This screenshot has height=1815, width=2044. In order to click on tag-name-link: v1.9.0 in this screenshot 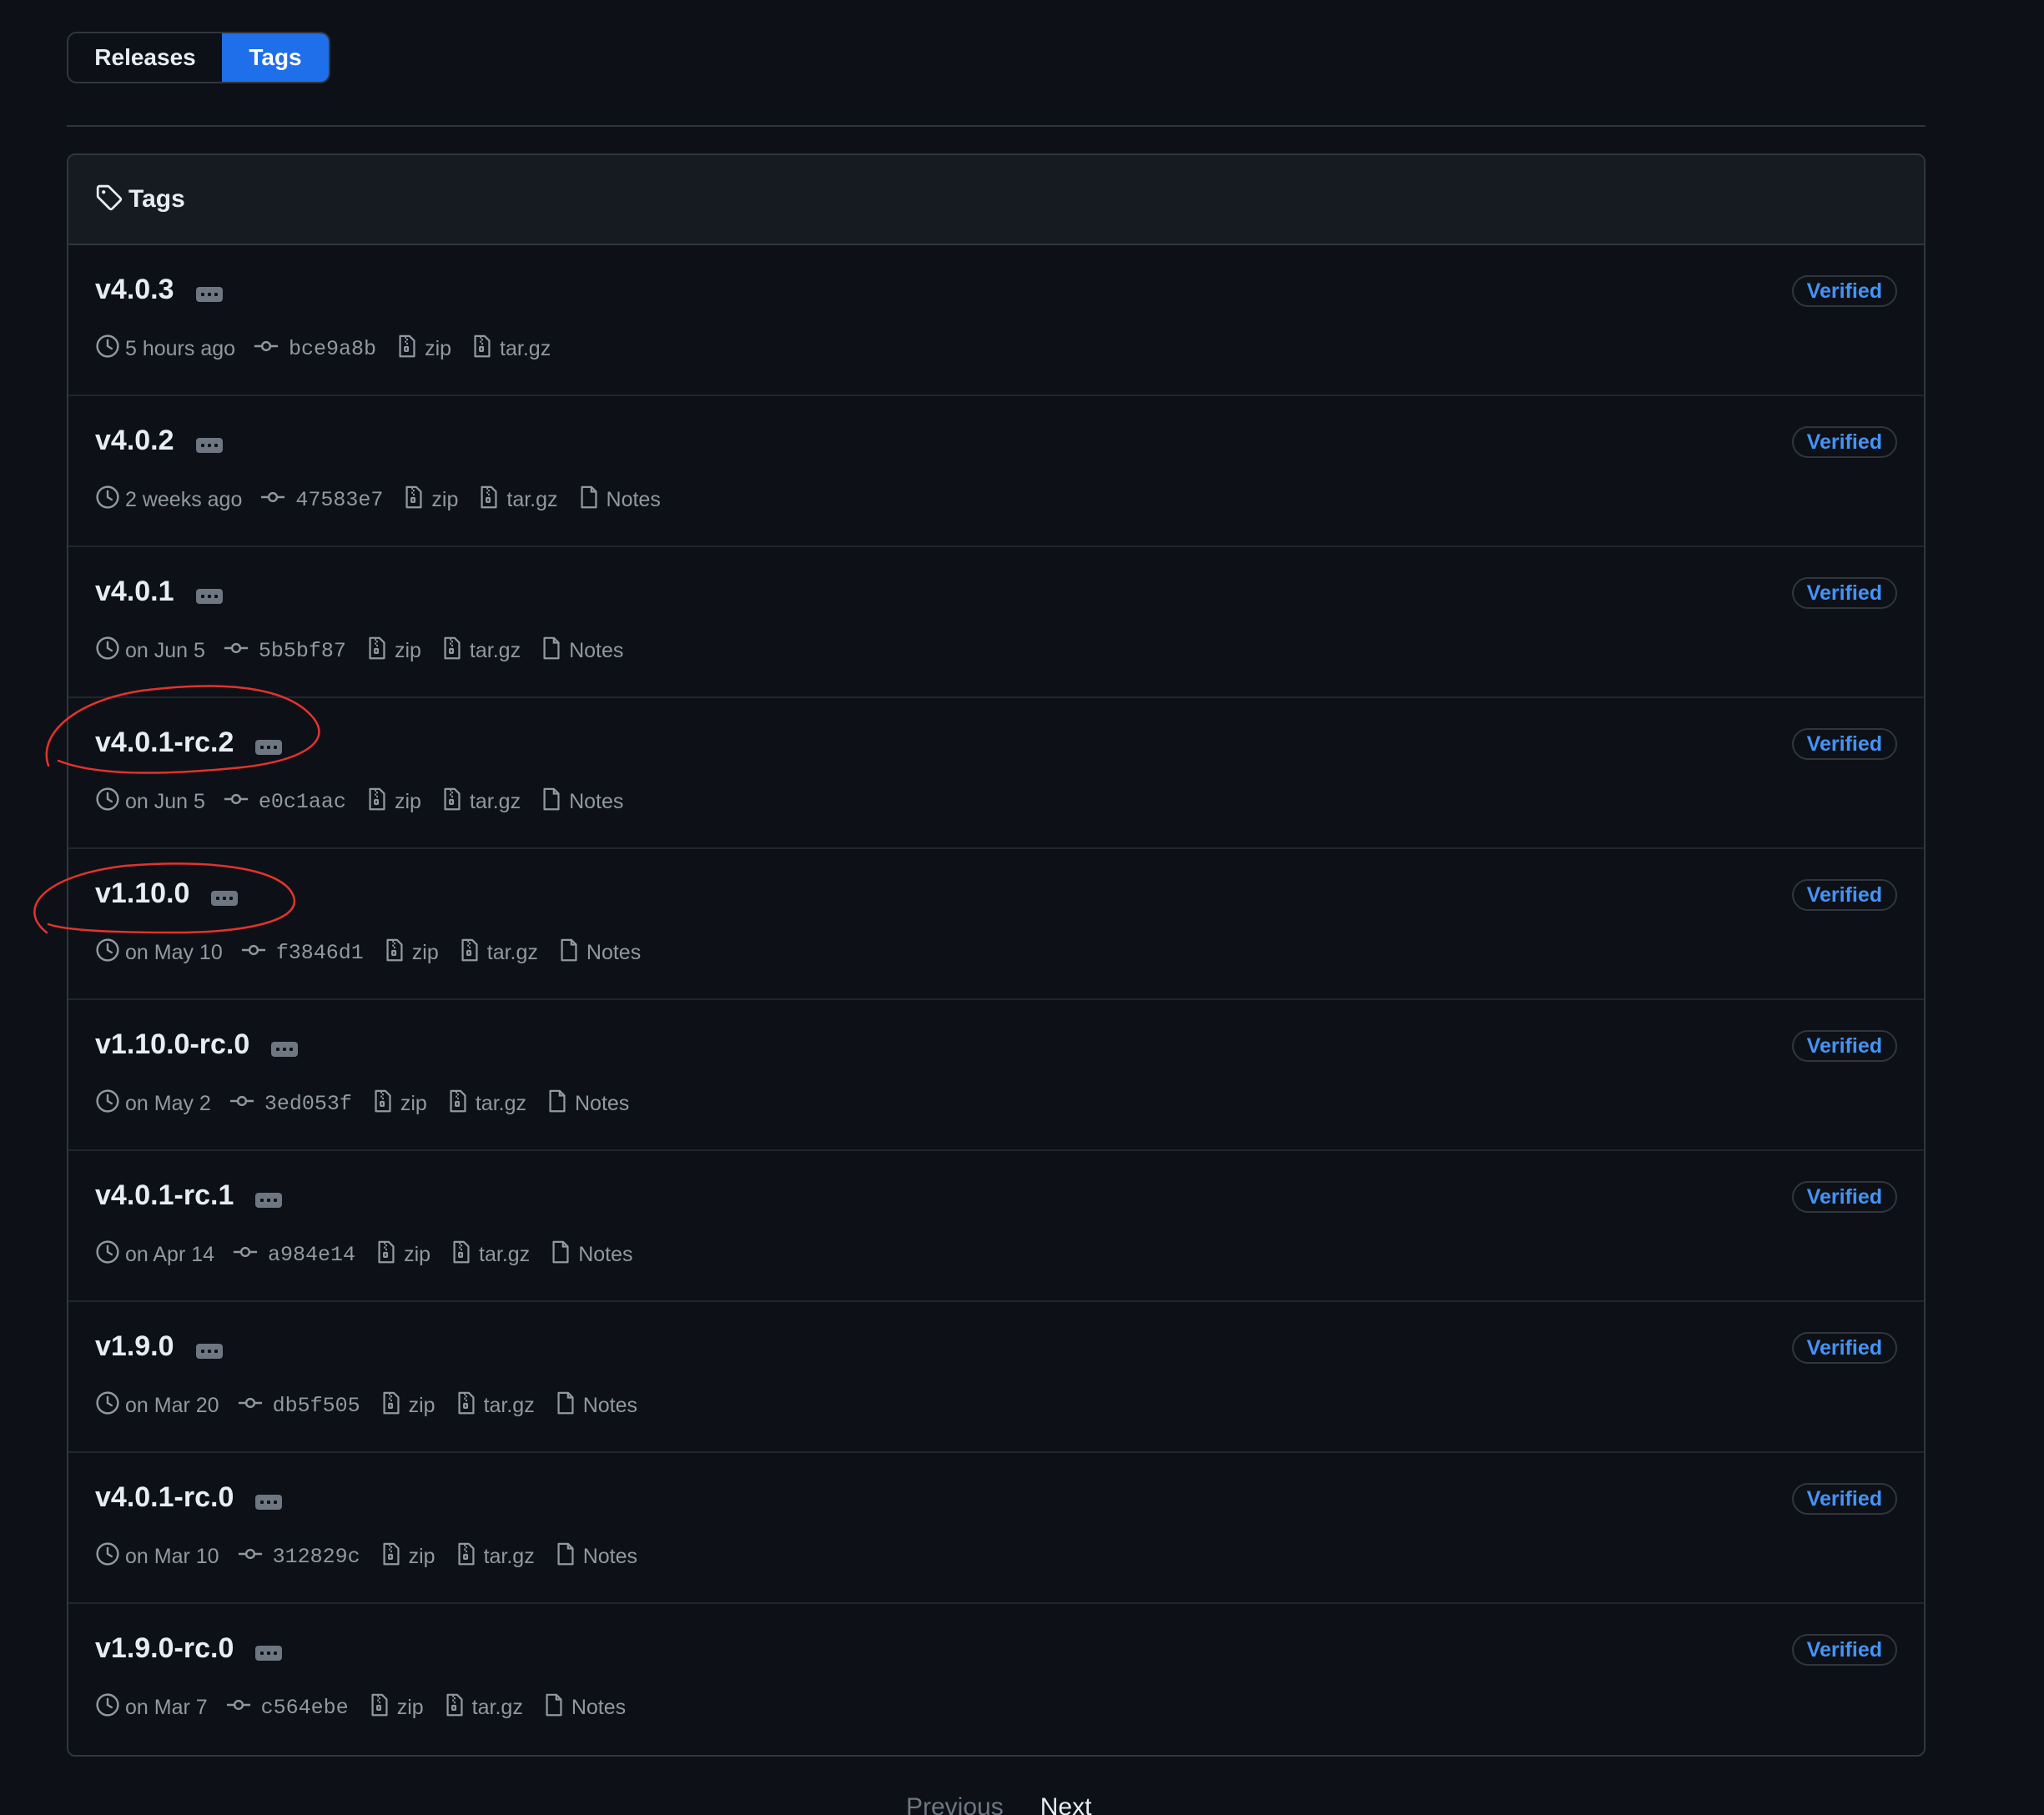, I will do `click(134, 1346)`.